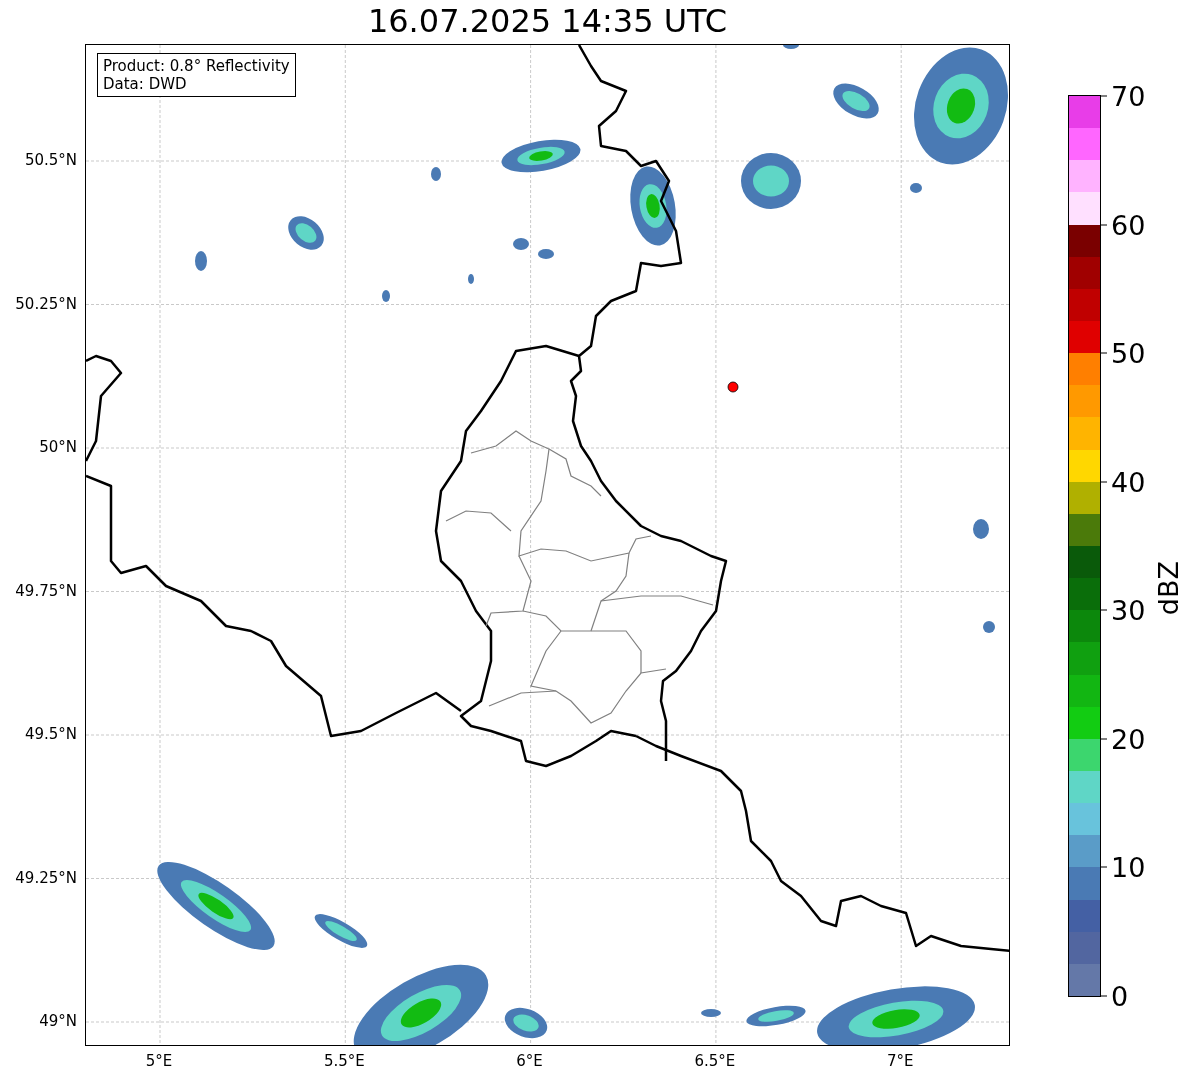  What do you see at coordinates (547, 21) in the screenshot?
I see `plot-title: 16.07.2025 14:35 UTC` at bounding box center [547, 21].